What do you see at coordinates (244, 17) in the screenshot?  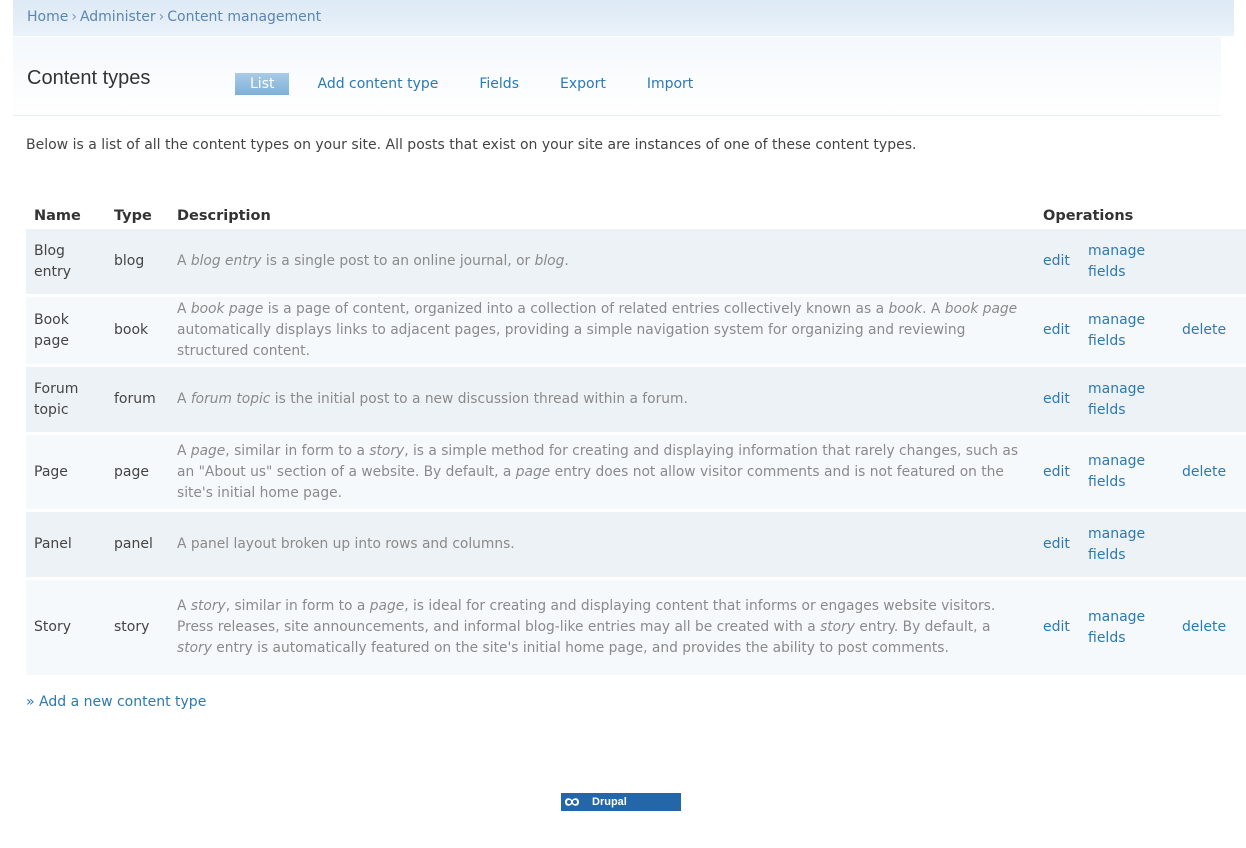 I see `breadcrumb-content-management: Content management` at bounding box center [244, 17].